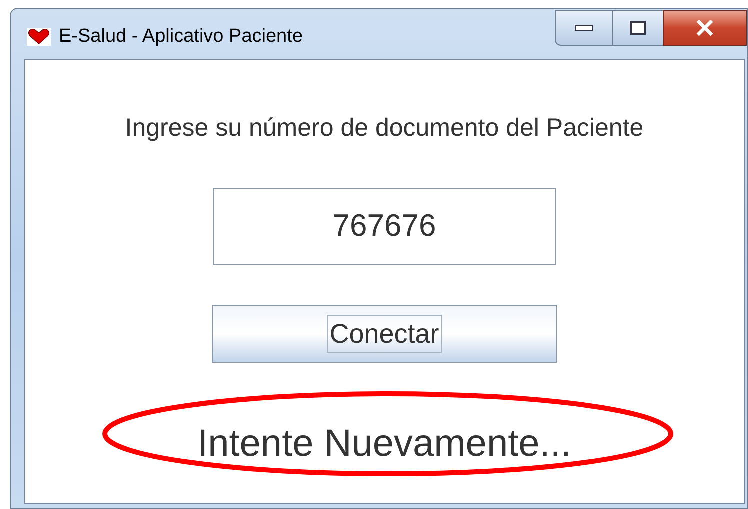 The image size is (748, 509). What do you see at coordinates (181, 37) in the screenshot?
I see `window-title: E-Salud - Aplicativo Paciente` at bounding box center [181, 37].